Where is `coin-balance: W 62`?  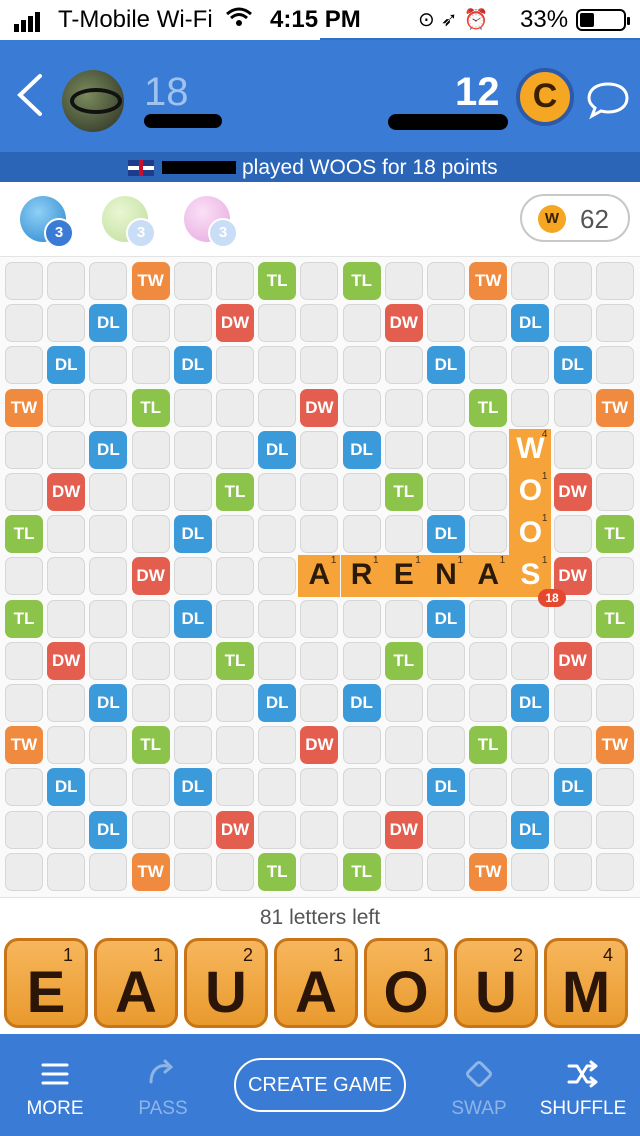
coin-balance: W 62 is located at coordinates (575, 218).